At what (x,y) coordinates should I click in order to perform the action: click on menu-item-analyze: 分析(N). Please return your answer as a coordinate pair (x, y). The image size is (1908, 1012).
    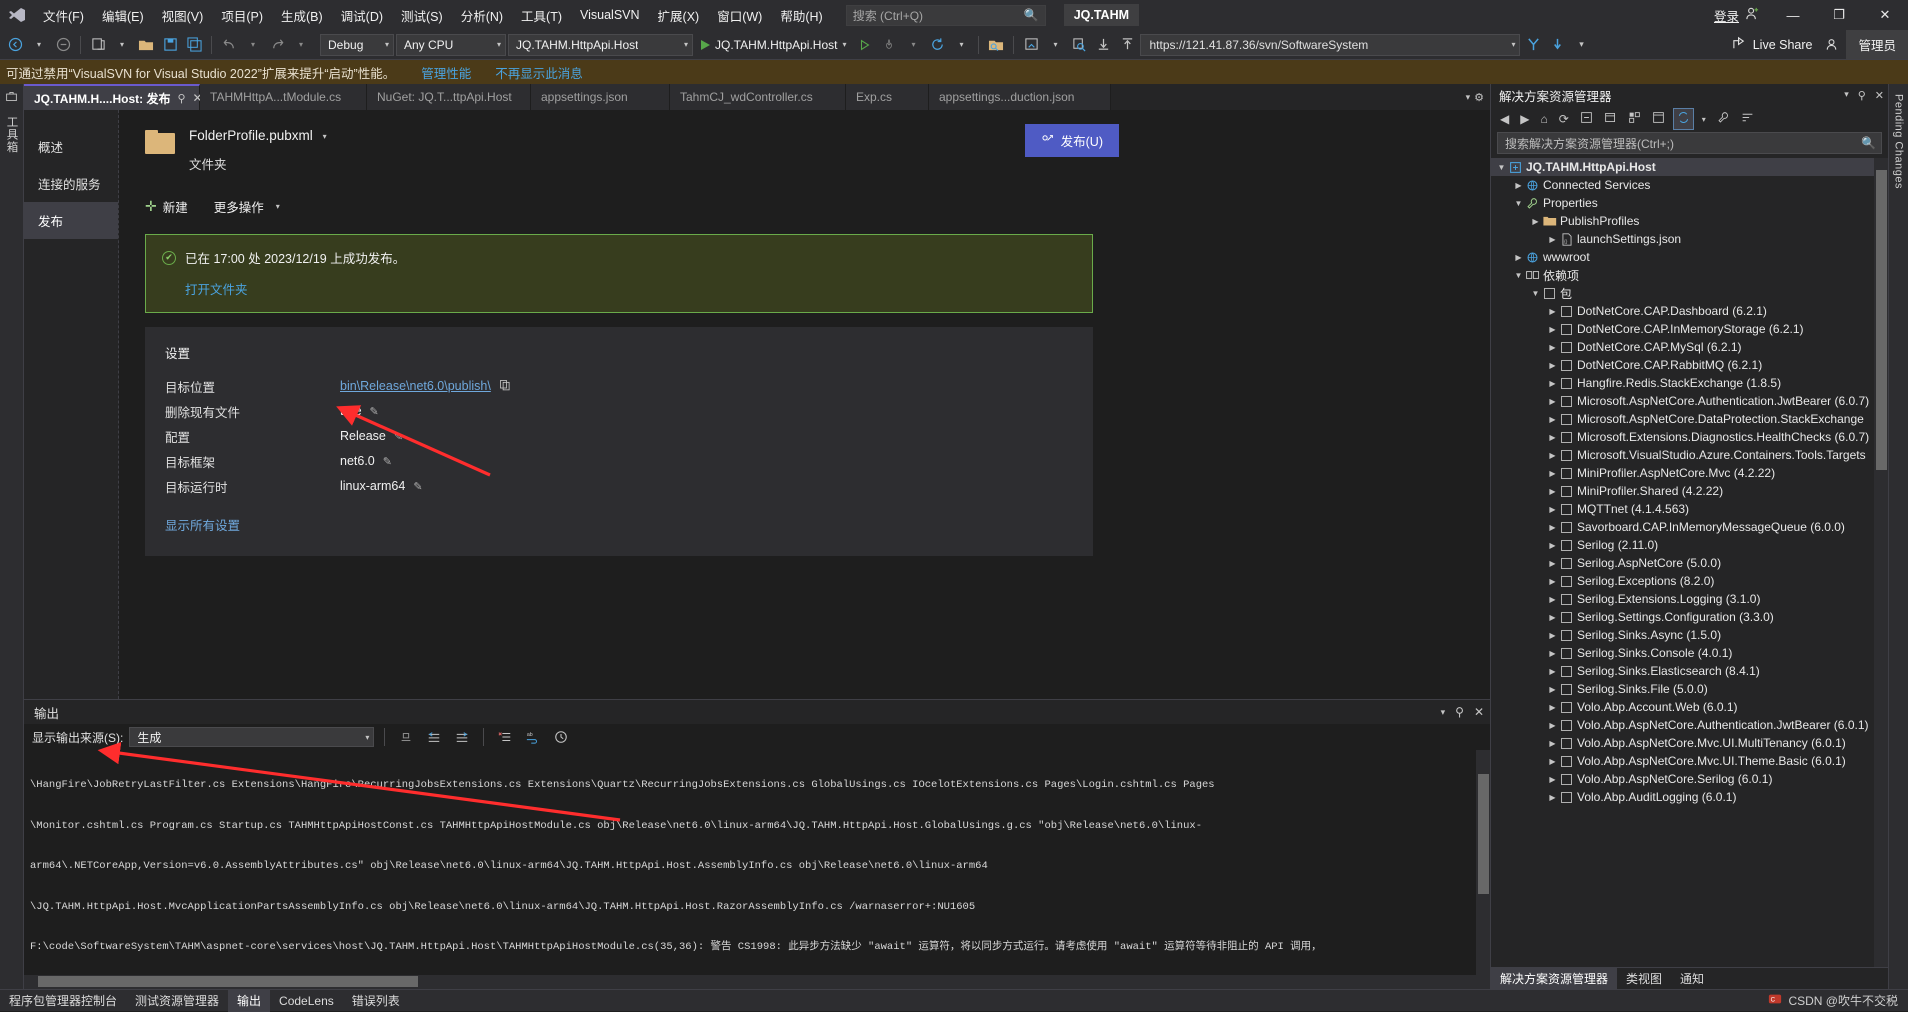
    Looking at the image, I should click on (482, 15).